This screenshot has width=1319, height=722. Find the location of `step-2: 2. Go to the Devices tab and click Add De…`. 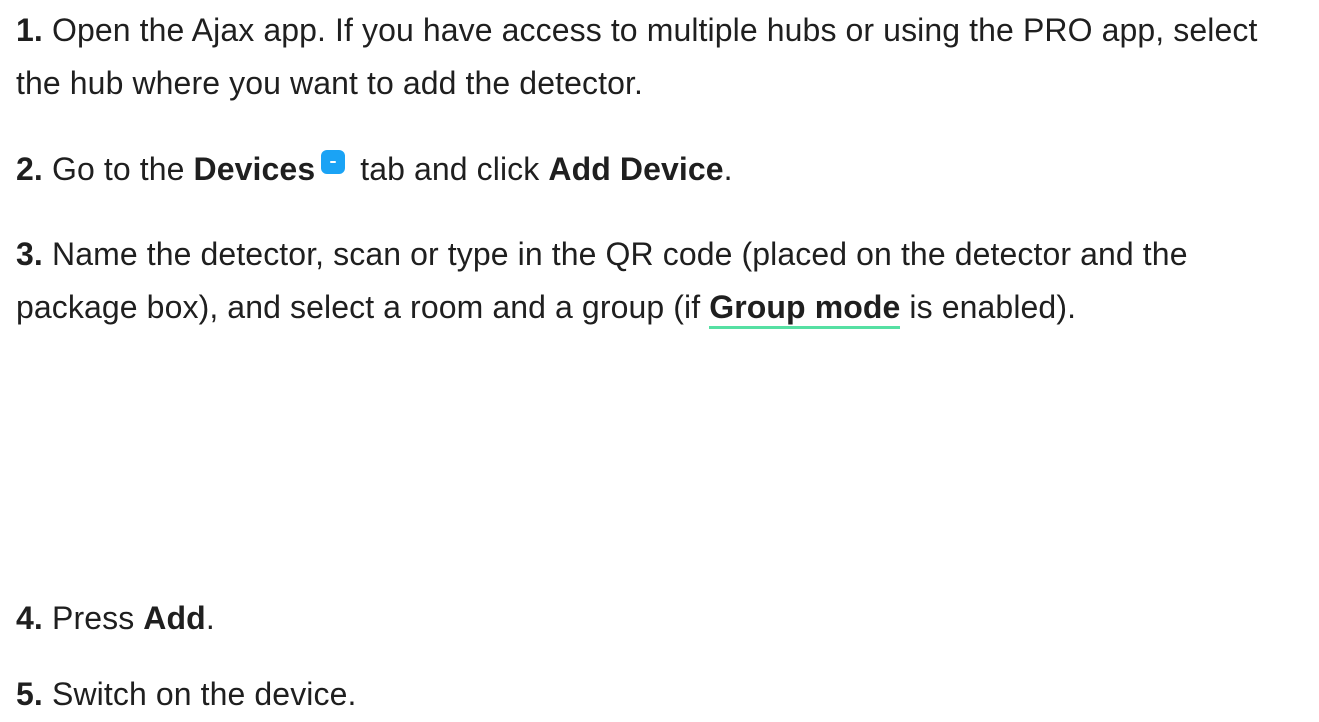

step-2: 2. Go to the Devices tab and click Add De… is located at coordinates (661, 169).